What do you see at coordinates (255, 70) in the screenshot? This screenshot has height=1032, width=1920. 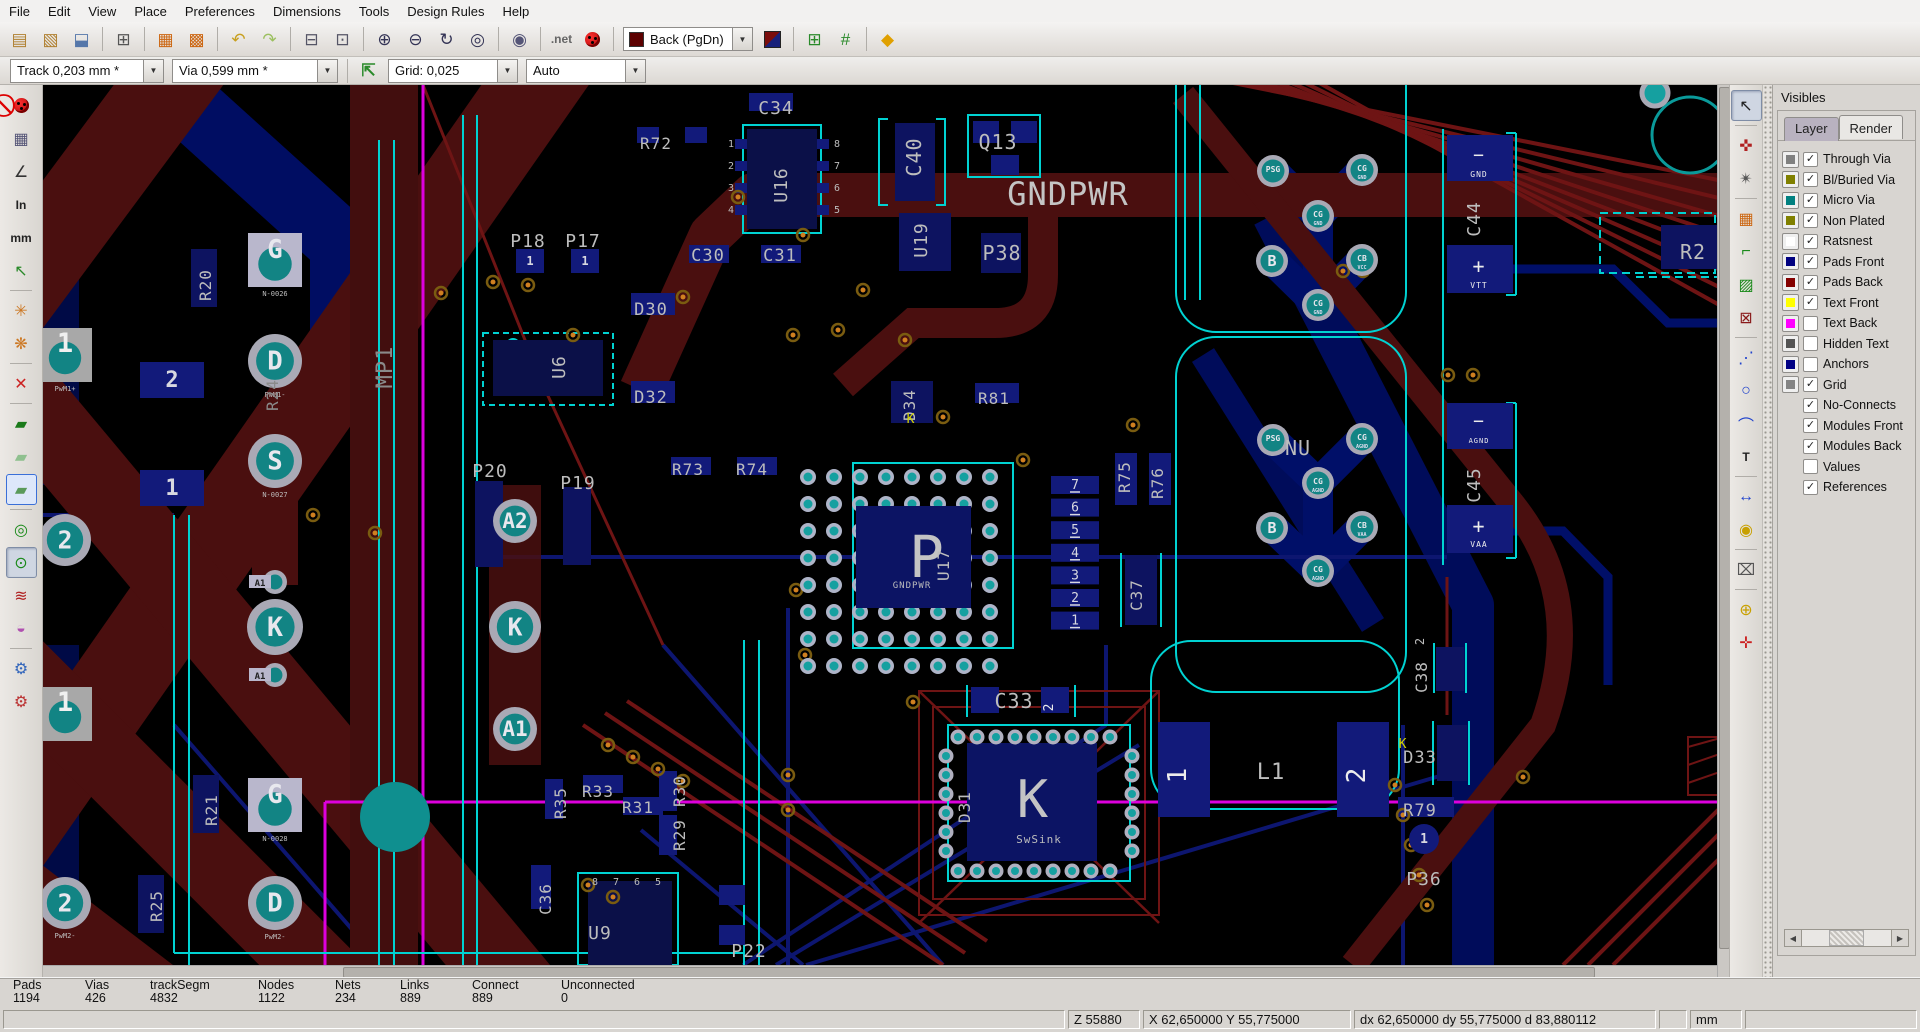 I see `via-size-select: Via 0,599 mm * ▼` at bounding box center [255, 70].